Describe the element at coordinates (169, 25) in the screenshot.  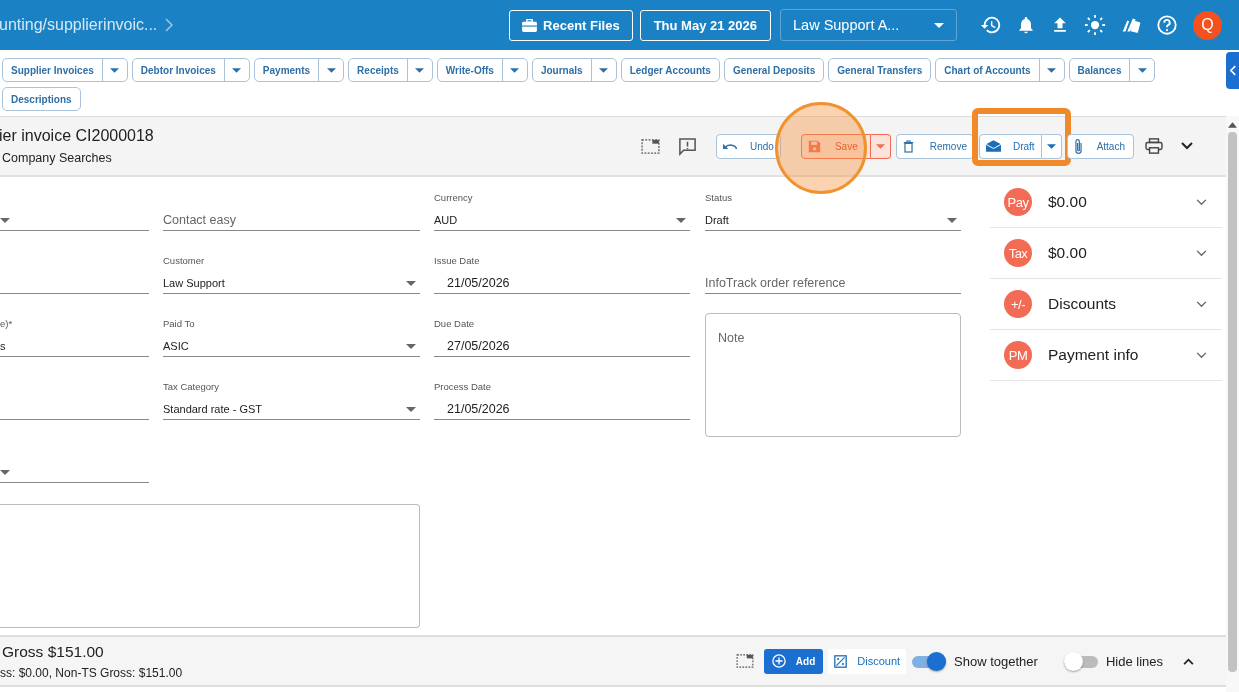
I see `chevron-right-icon` at that location.